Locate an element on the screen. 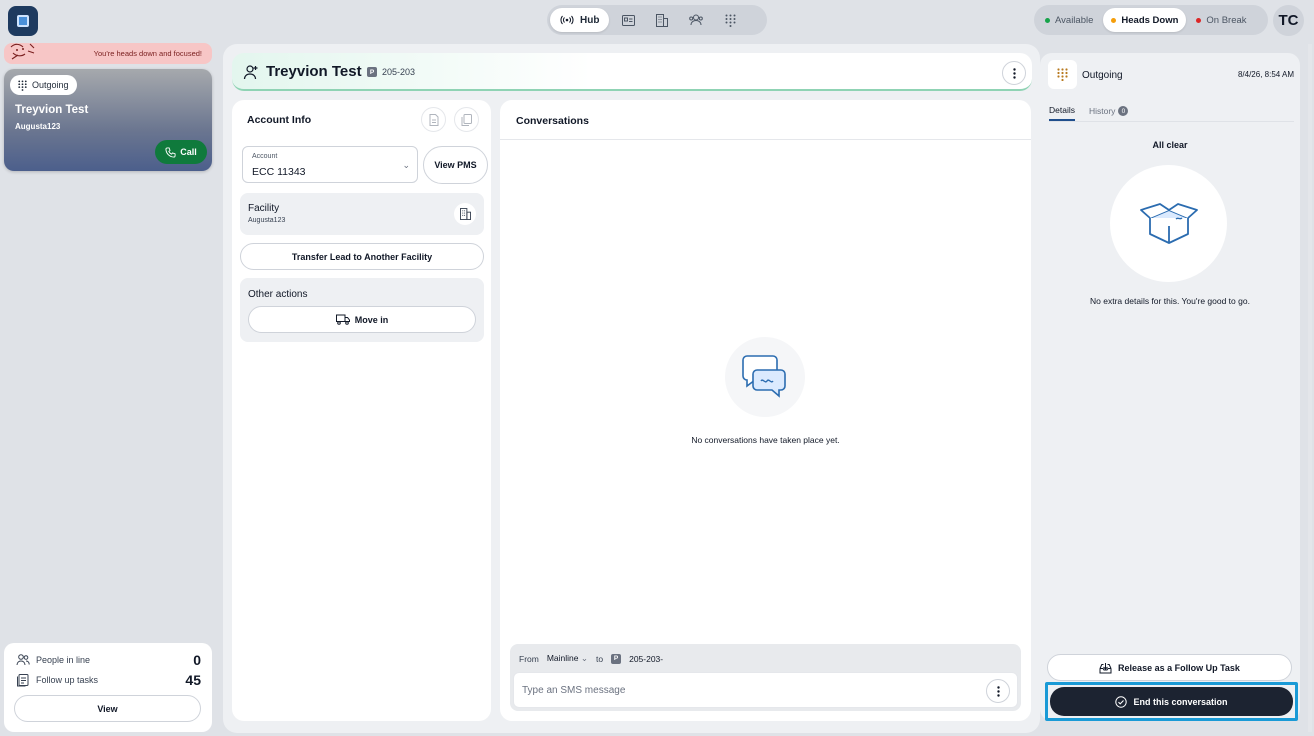 The width and height of the screenshot is (1314, 736). main-nav: Hub is located at coordinates (657, 20).